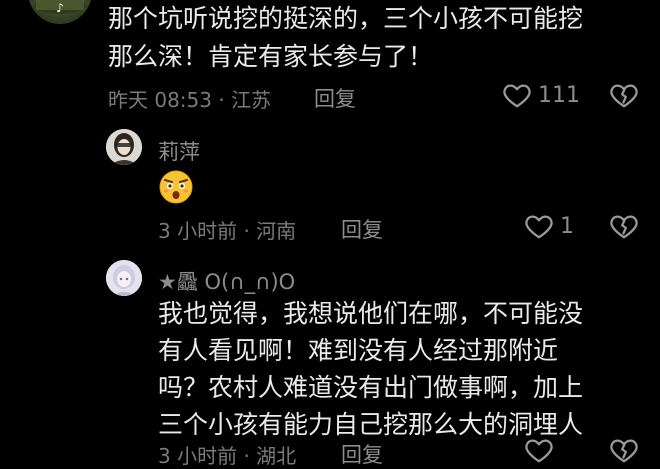 Image resolution: width=660 pixels, height=469 pixels. I want to click on like-button: 1, so click(549, 226).